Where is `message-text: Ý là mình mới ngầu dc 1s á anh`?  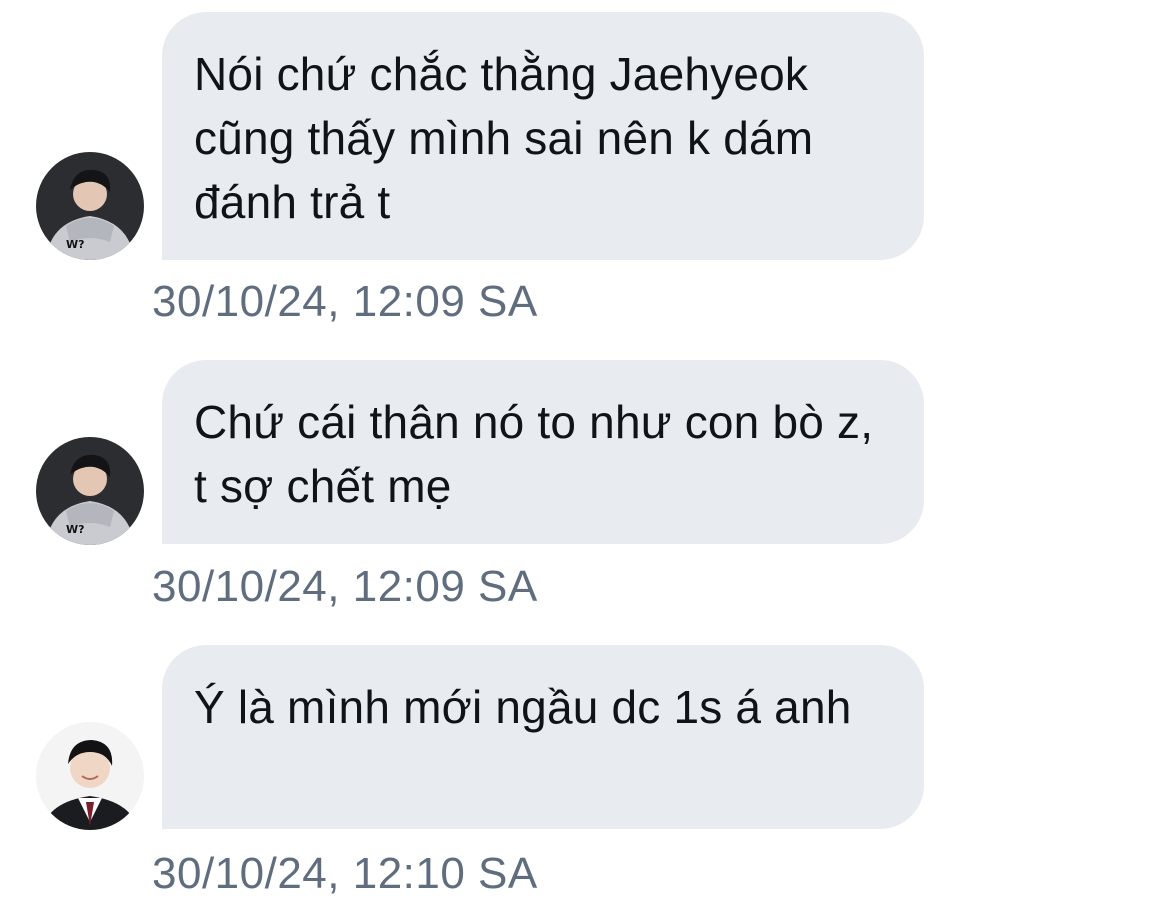
message-text: Ý là mình mới ngầu dc 1s á anh is located at coordinates (523, 707).